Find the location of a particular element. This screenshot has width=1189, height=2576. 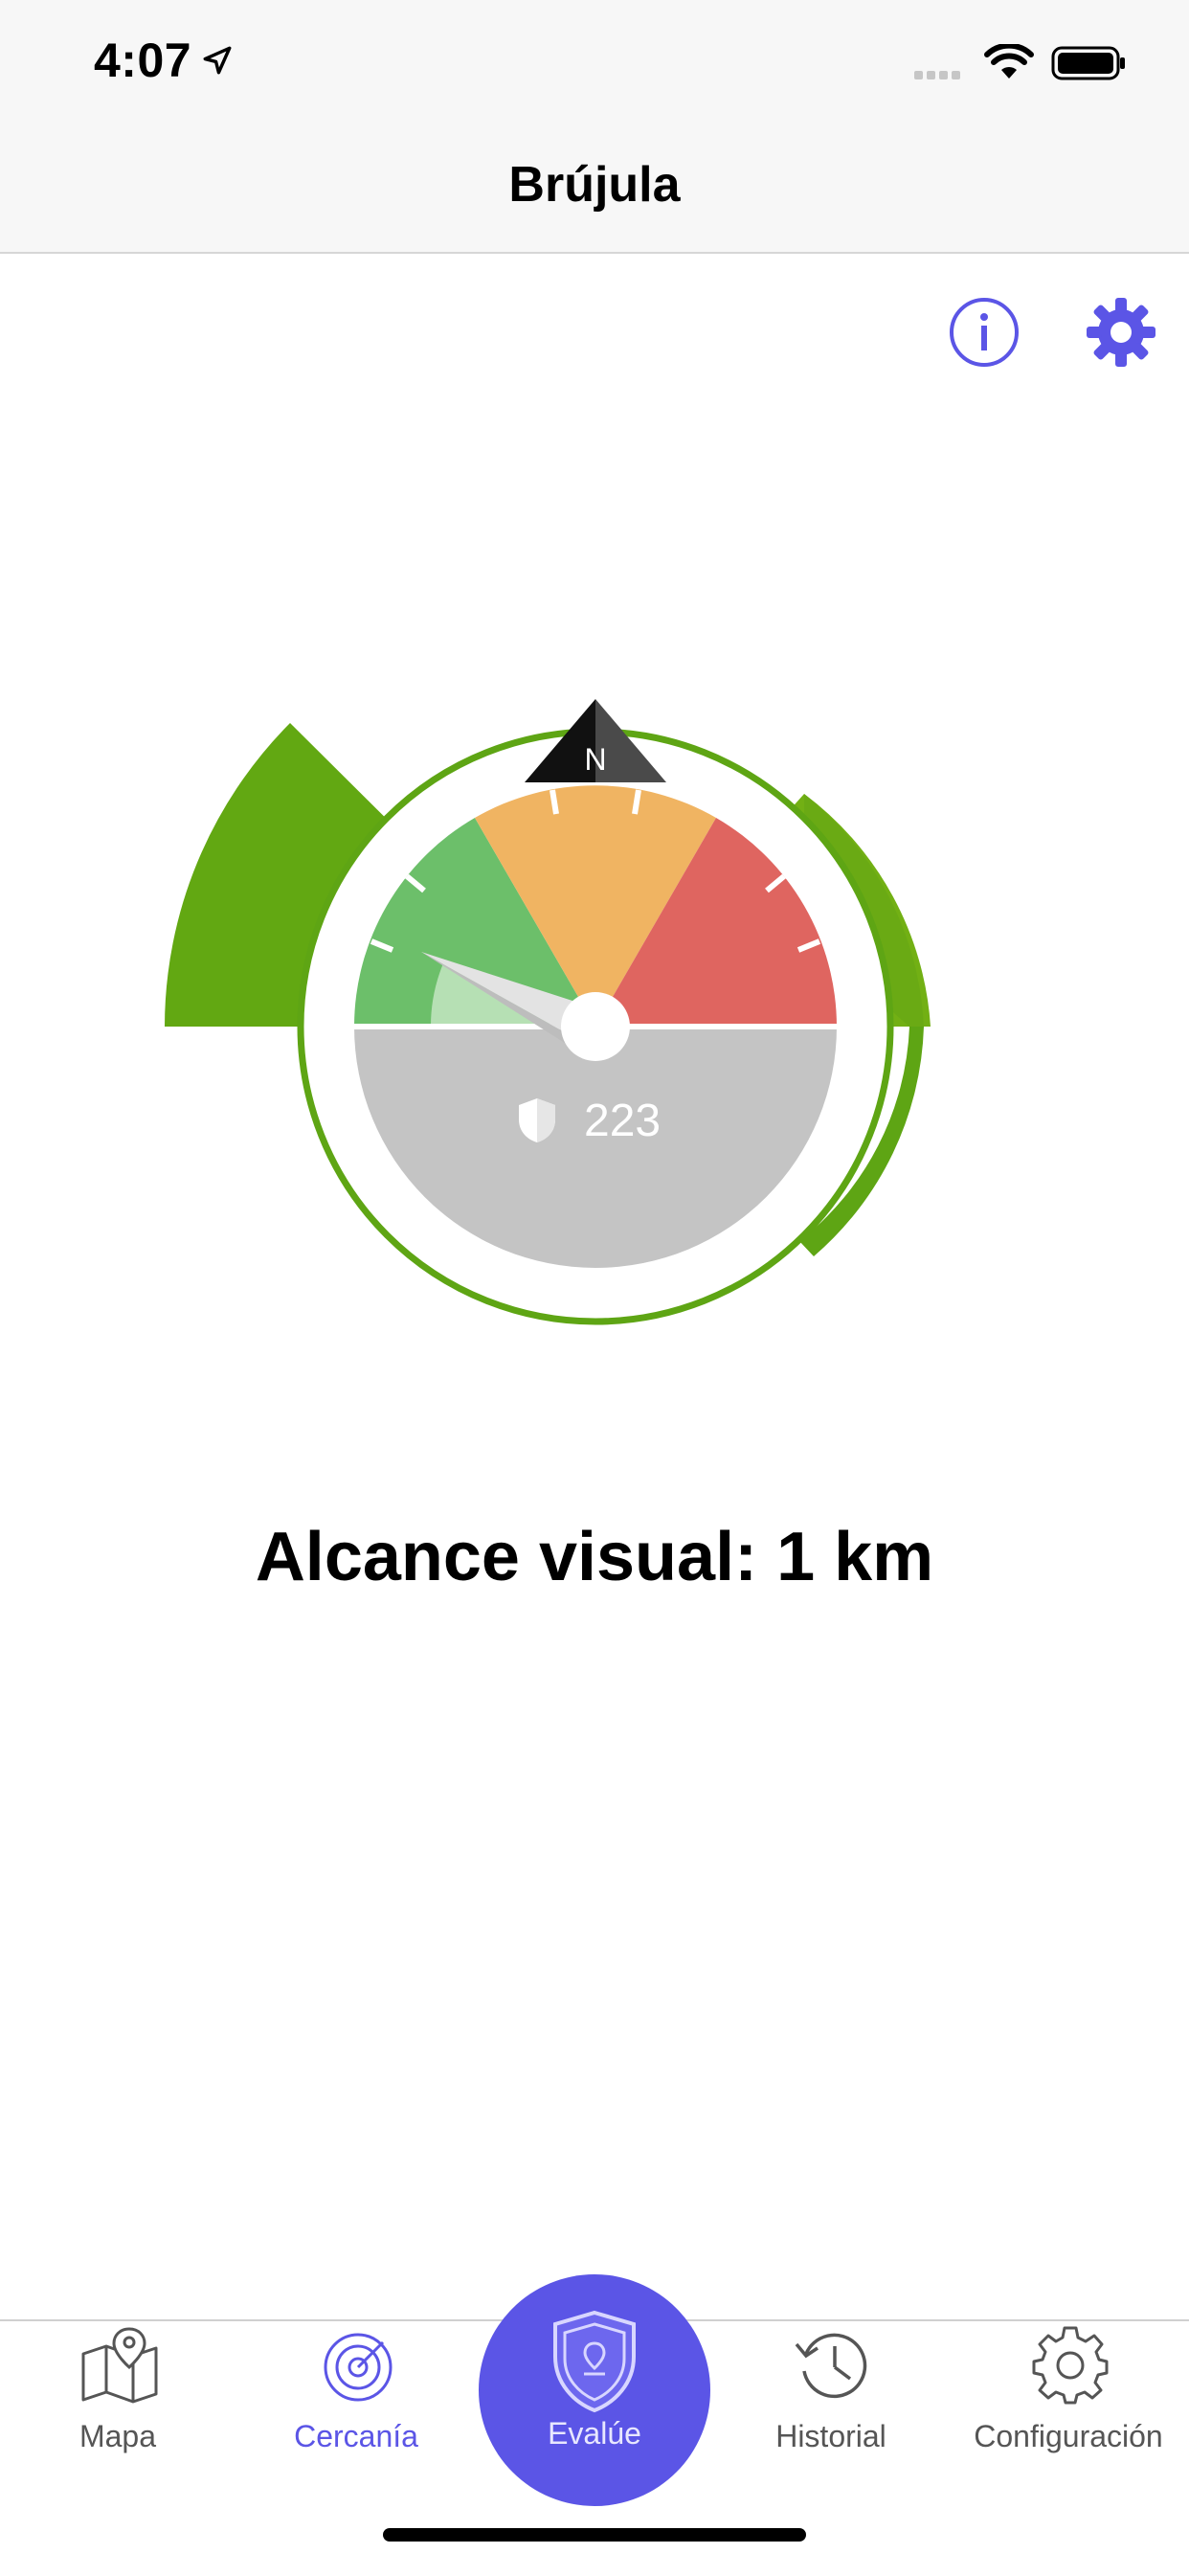

top-bar: 4:07 Brújula is located at coordinates (594, 127).